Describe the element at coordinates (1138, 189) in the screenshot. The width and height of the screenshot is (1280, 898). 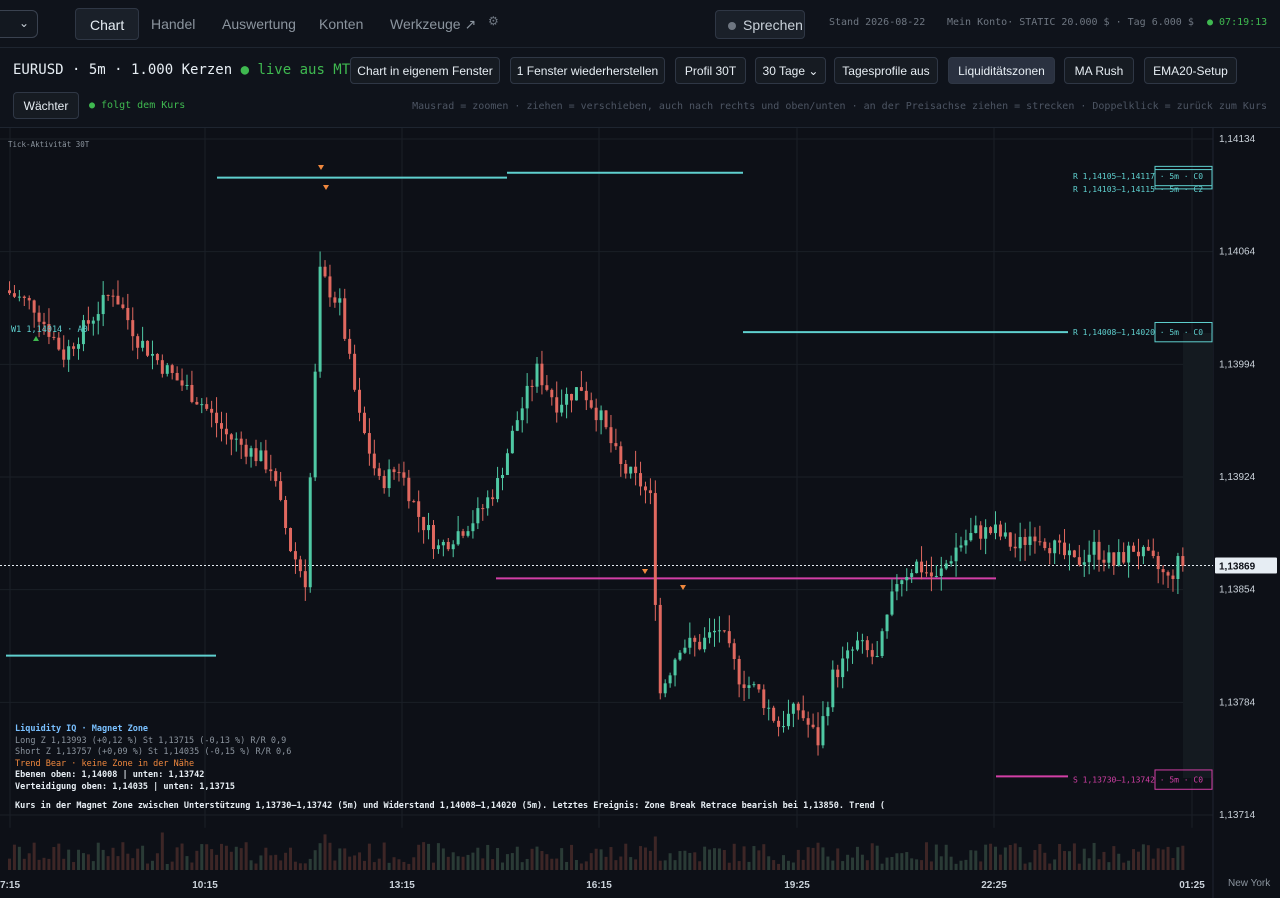
I see `zone-label-r2: R 1,14103–1,14115 · 5m · C2` at that location.